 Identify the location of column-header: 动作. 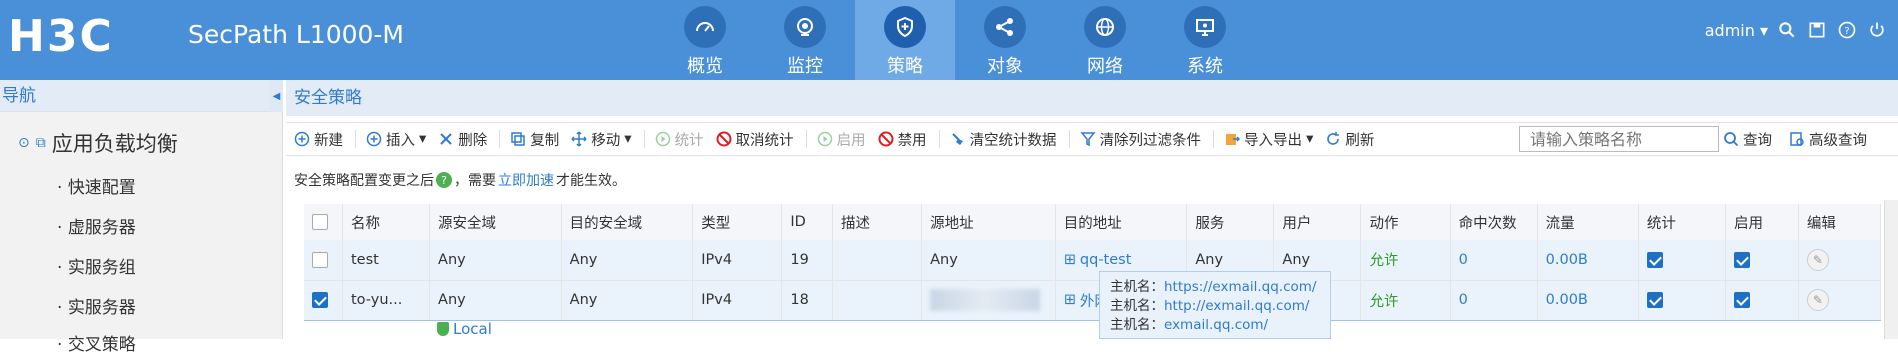
(1405, 222).